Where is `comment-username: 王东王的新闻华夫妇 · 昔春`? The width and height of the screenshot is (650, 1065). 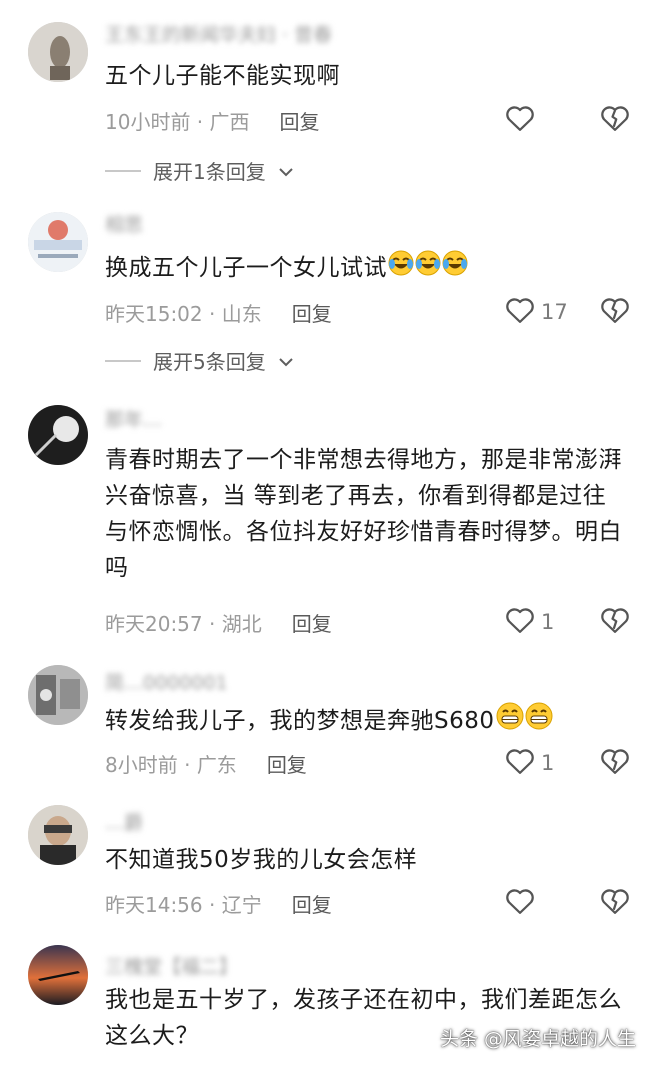
comment-username: 王东王的新闻华夫妇 · 昔春 is located at coordinates (218, 33).